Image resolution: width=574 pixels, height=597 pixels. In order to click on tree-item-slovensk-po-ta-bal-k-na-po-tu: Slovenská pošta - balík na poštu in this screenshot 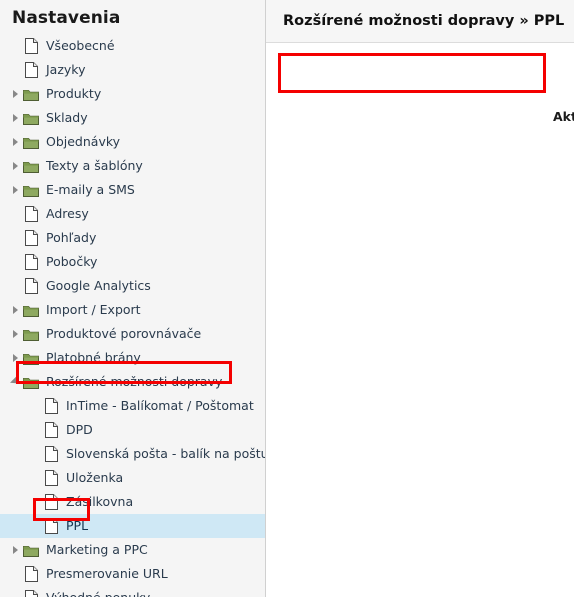, I will do `click(132, 454)`.